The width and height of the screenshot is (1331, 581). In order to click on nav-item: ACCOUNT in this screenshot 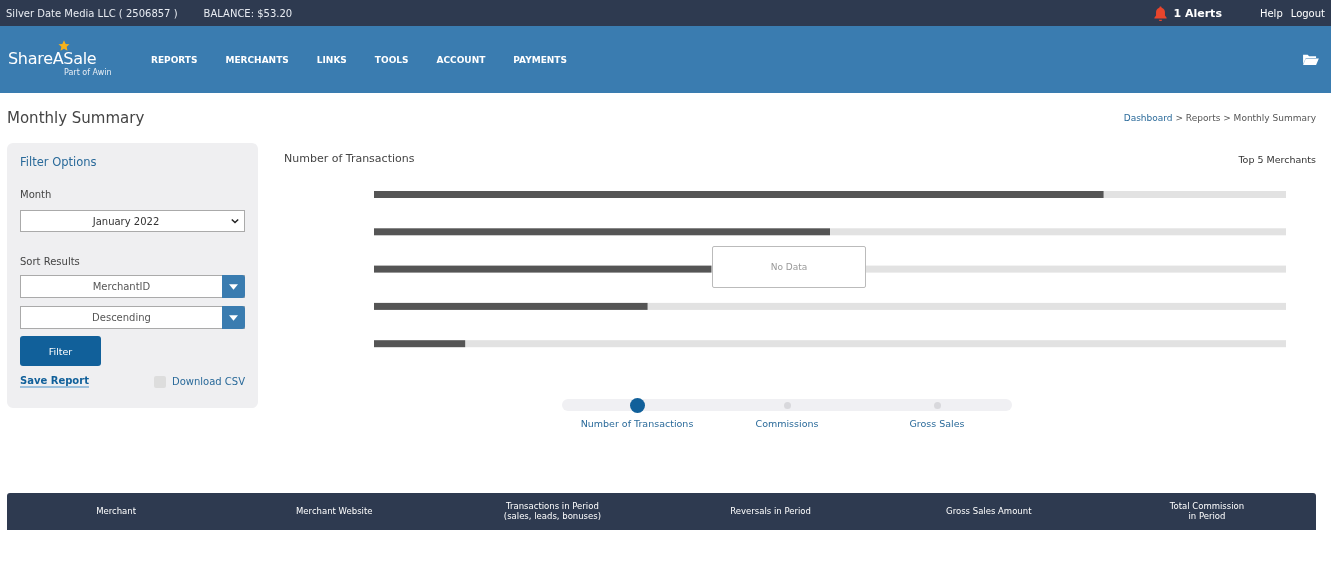, I will do `click(461, 59)`.